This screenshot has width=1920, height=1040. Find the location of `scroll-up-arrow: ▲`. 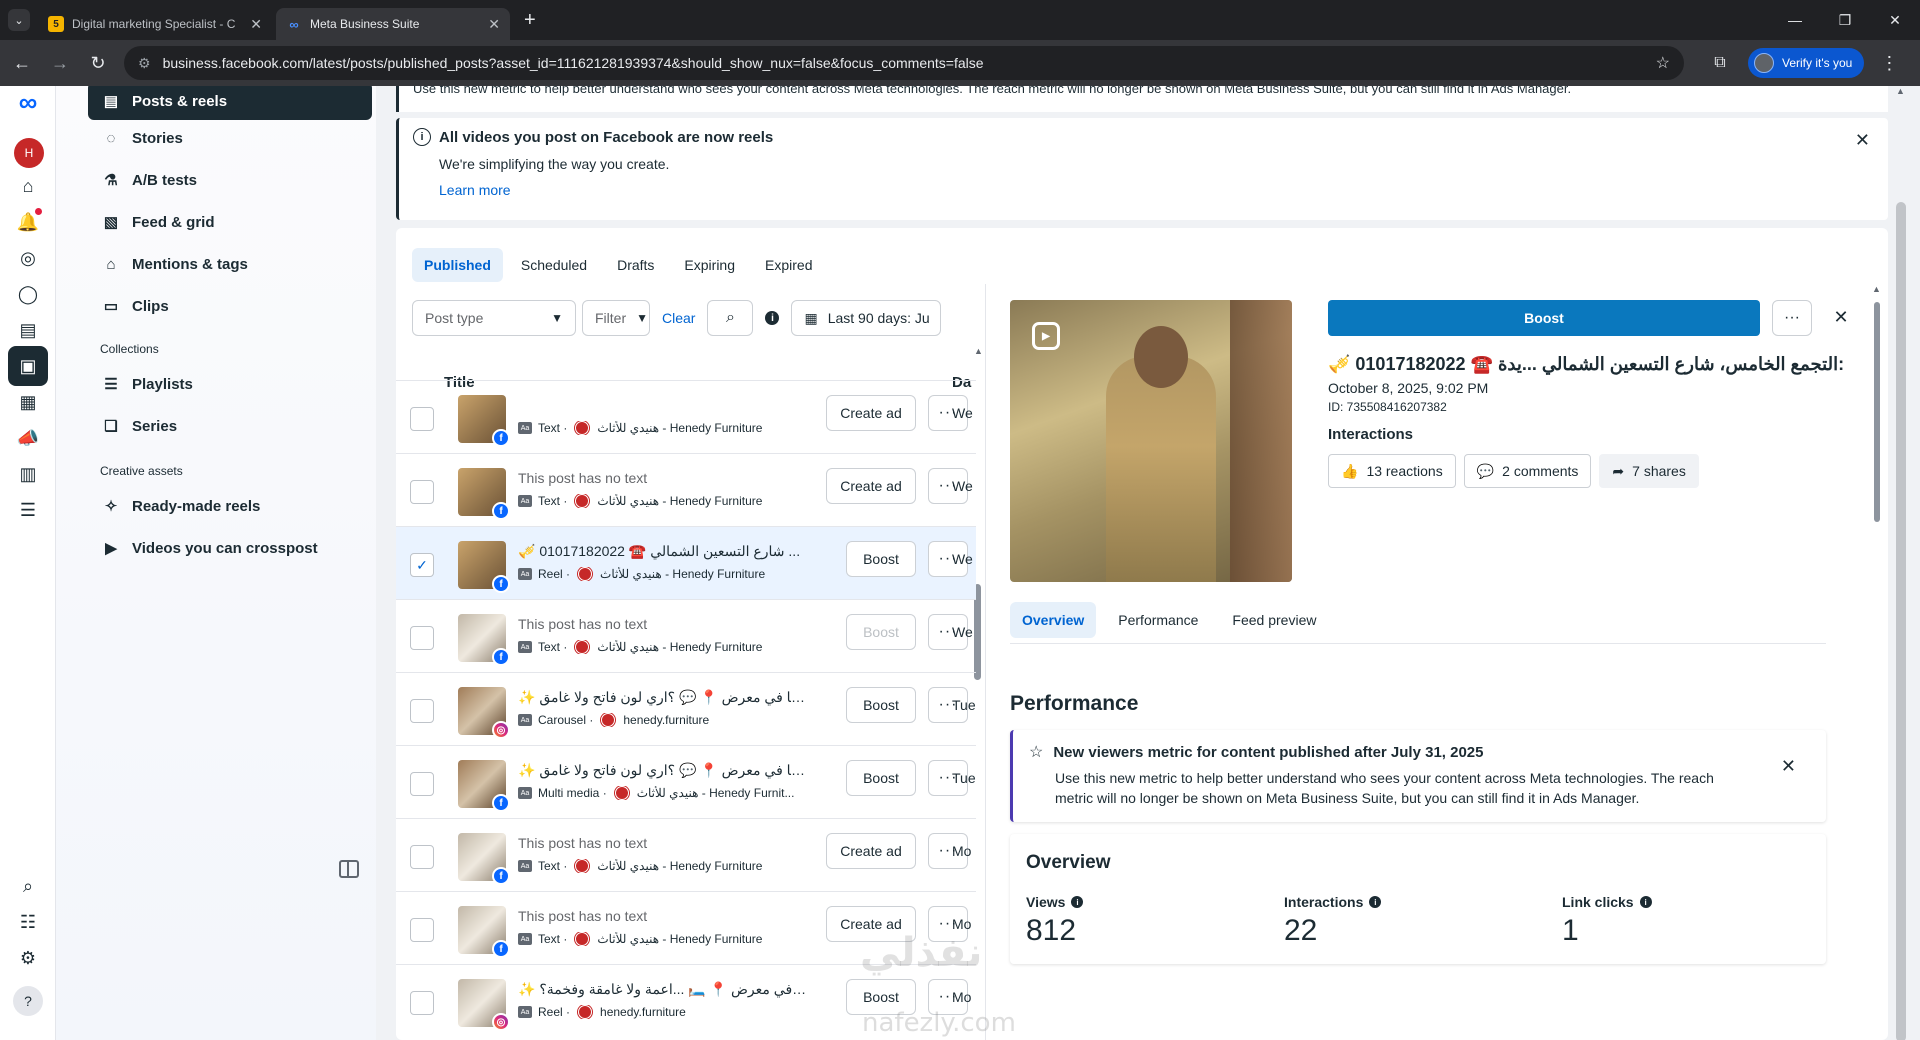

scroll-up-arrow: ▲ is located at coordinates (978, 351).